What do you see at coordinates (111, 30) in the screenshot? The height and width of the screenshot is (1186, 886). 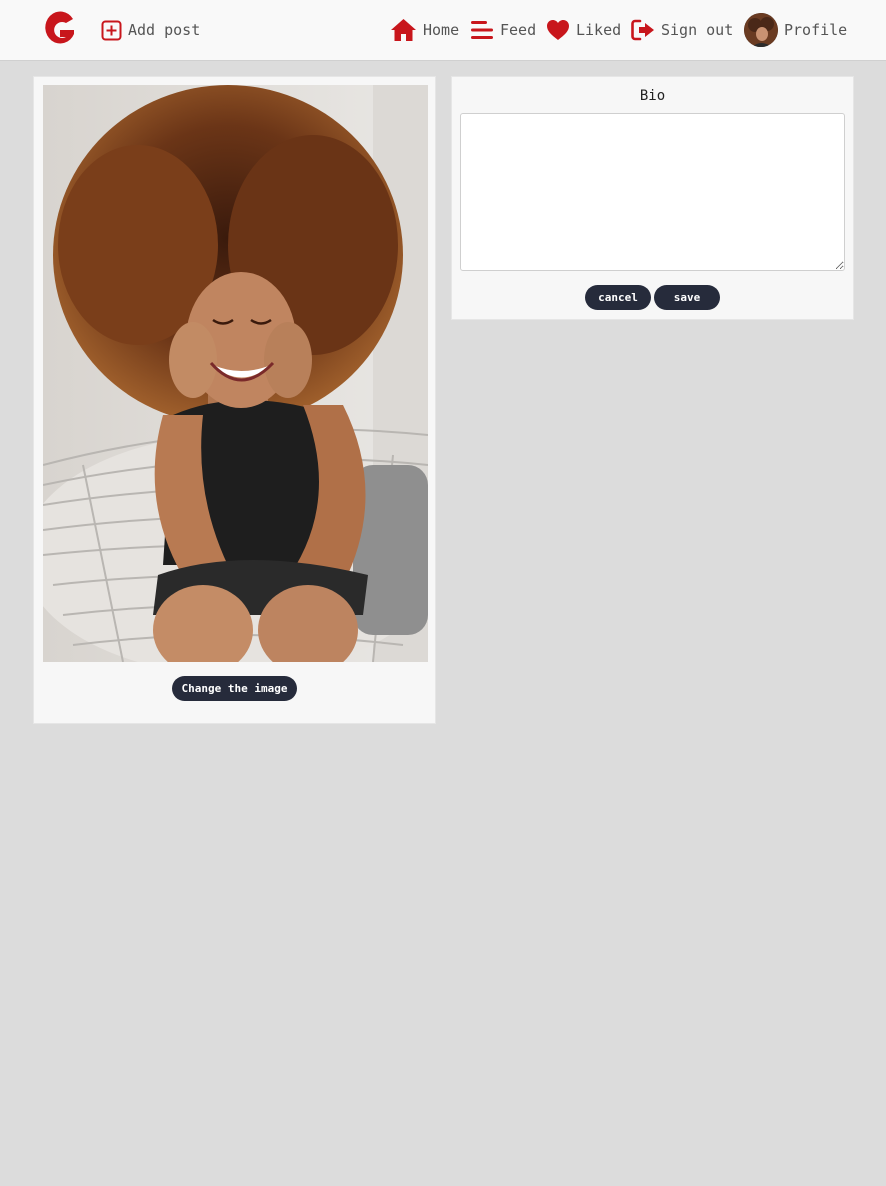 I see `plus-square-icon` at bounding box center [111, 30].